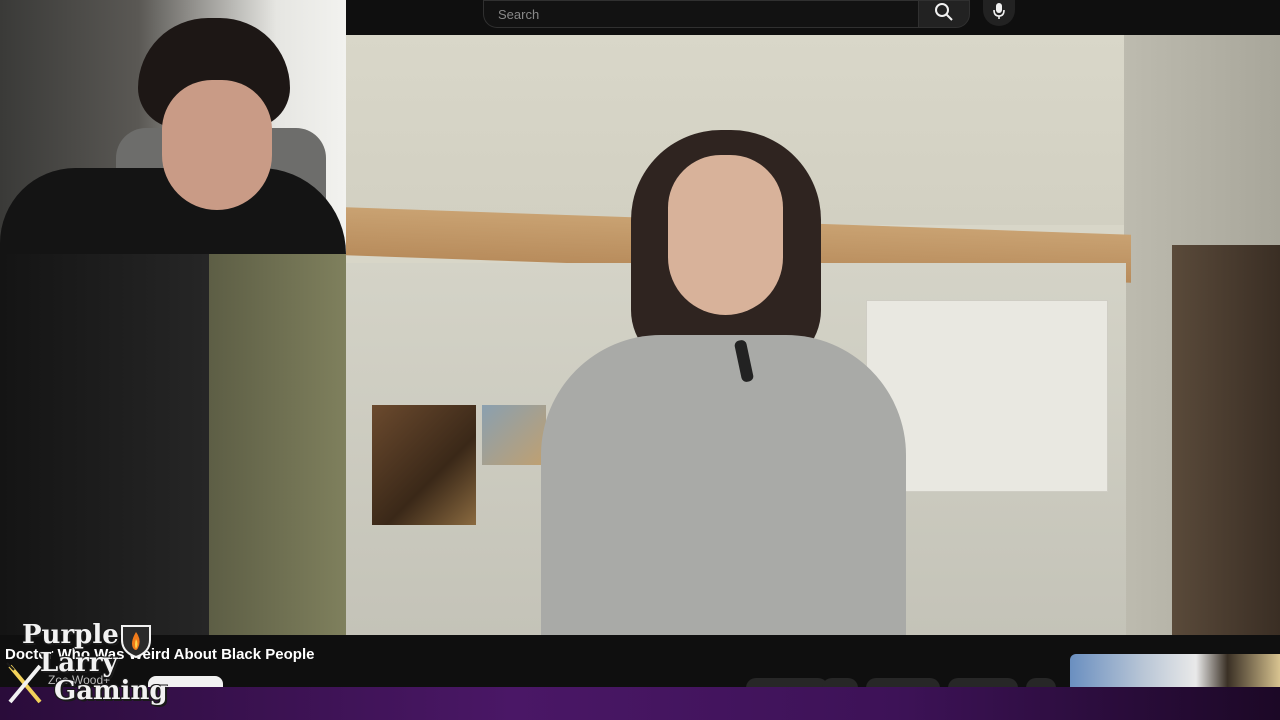  Describe the element at coordinates (725, 235) in the screenshot. I see `presenter-face` at that location.